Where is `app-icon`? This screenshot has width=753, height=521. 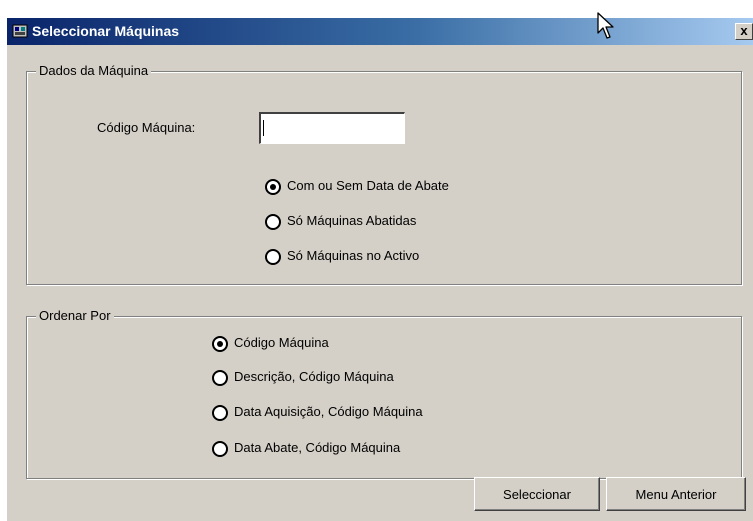 app-icon is located at coordinates (20, 31).